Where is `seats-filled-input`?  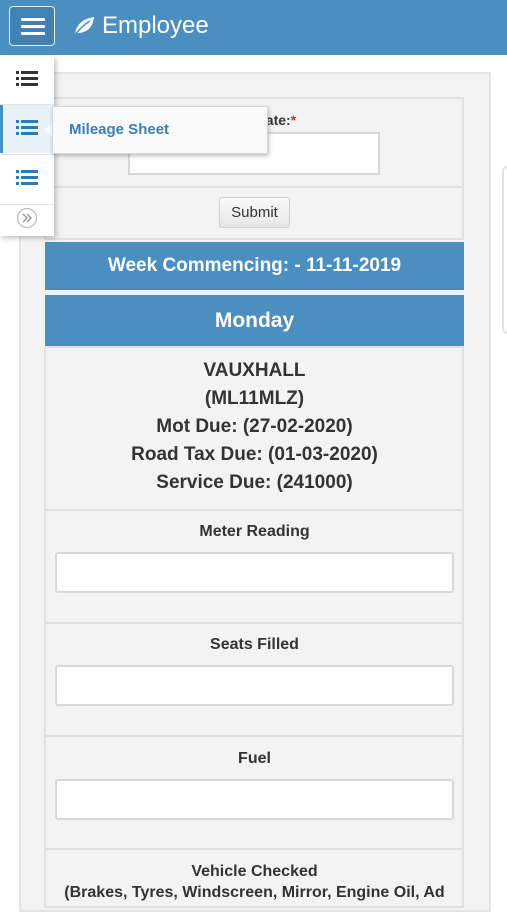 seats-filled-input is located at coordinates (254, 685).